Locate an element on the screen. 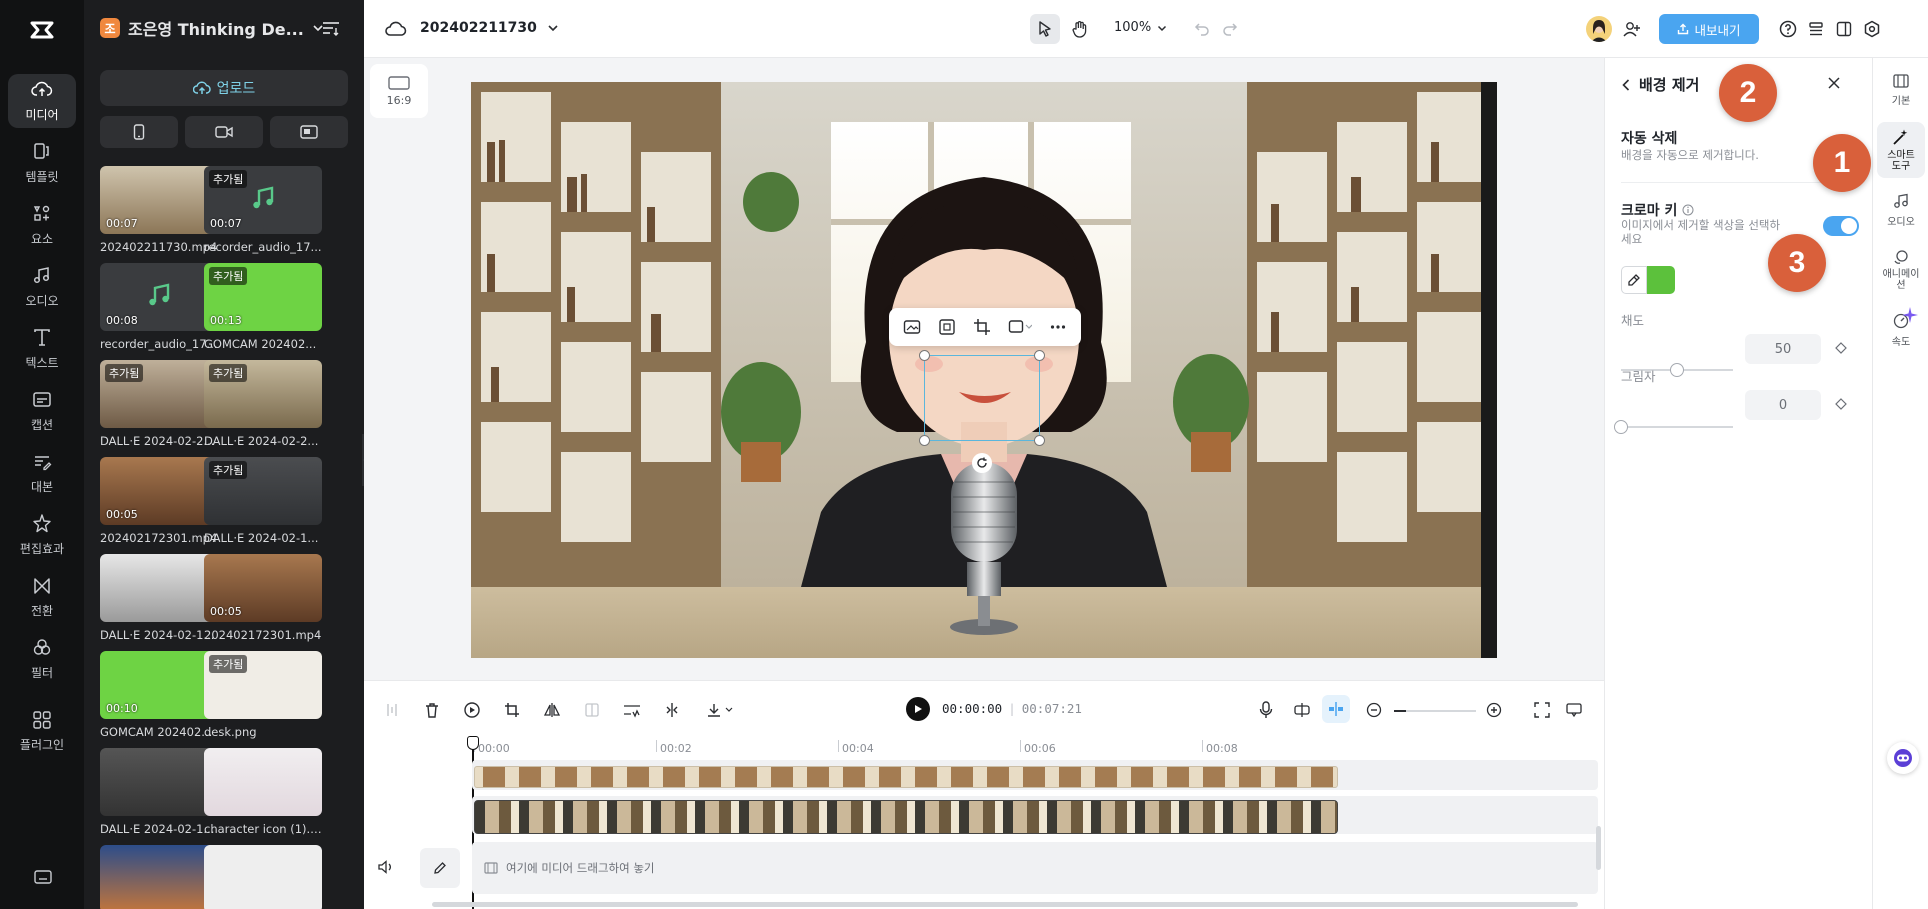 This screenshot has height=909, width=1928. microphone-icon is located at coordinates (1266, 710).